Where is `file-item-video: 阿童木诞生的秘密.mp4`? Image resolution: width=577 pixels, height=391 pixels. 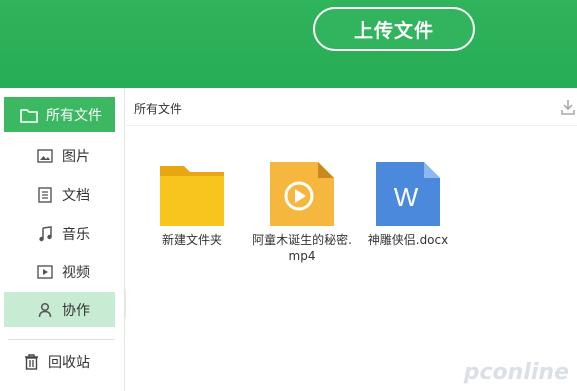
file-item-video: 阿童木诞生的秘密.mp4 is located at coordinates (302, 213).